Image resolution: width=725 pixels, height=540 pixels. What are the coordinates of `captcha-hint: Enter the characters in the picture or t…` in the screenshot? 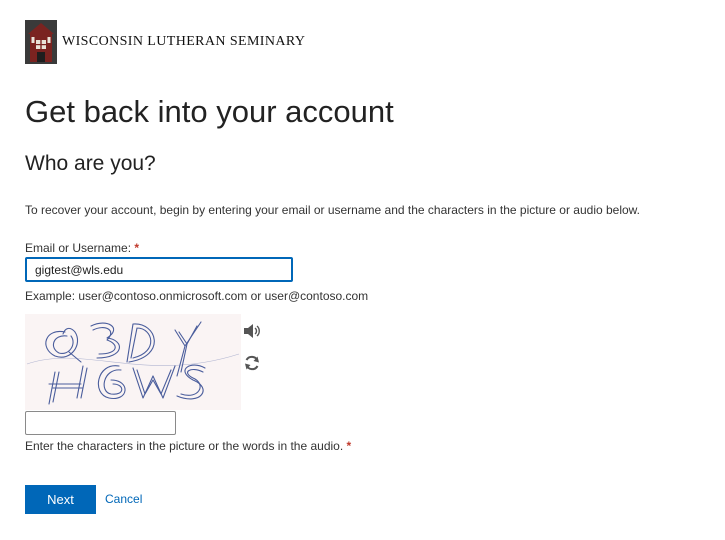 It's located at (188, 446).